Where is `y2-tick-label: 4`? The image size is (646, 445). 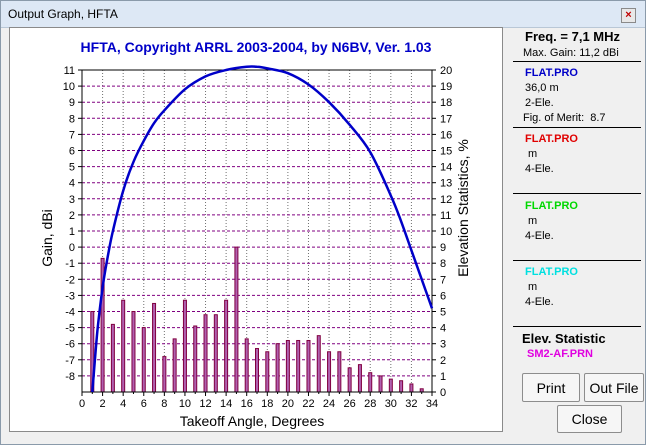 y2-tick-label: 4 is located at coordinates (443, 329).